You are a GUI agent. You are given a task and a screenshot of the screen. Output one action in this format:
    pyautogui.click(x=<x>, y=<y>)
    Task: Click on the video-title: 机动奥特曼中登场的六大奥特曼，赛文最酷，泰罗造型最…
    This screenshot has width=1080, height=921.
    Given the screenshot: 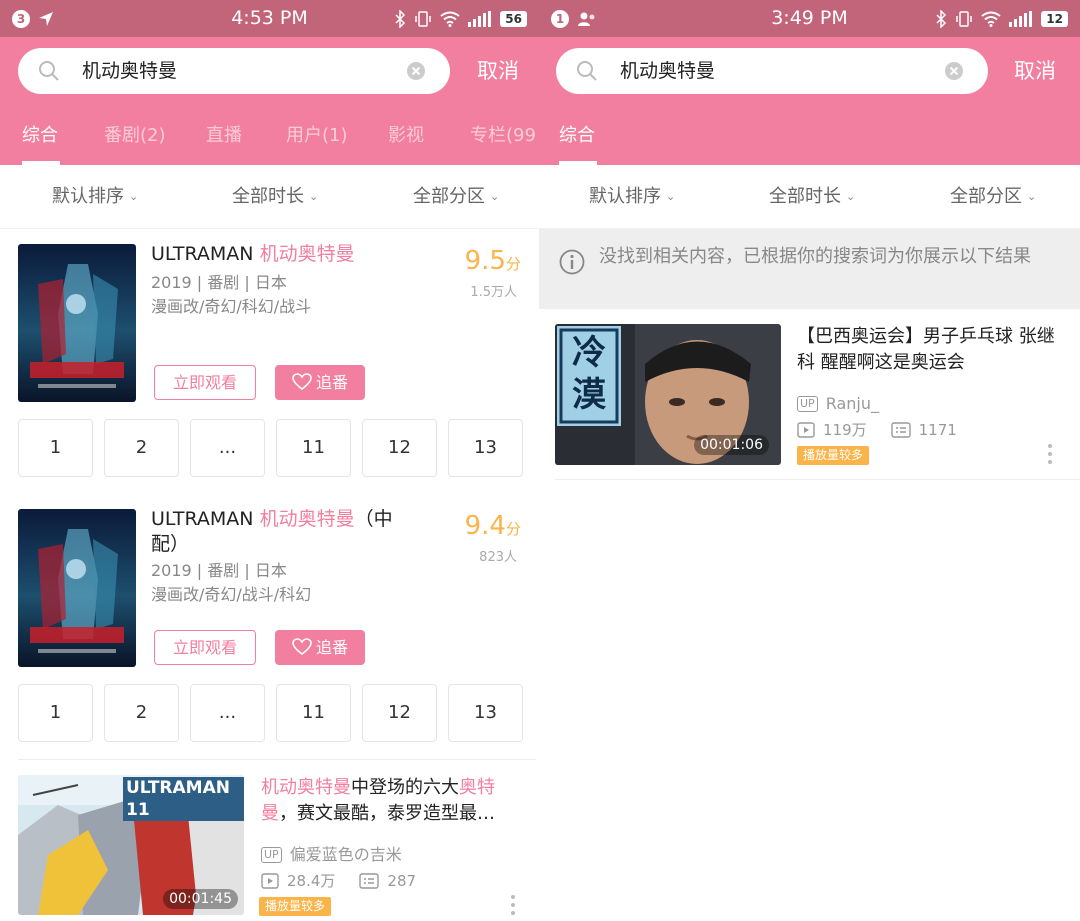 What is the action you would take?
    pyautogui.click(x=393, y=801)
    